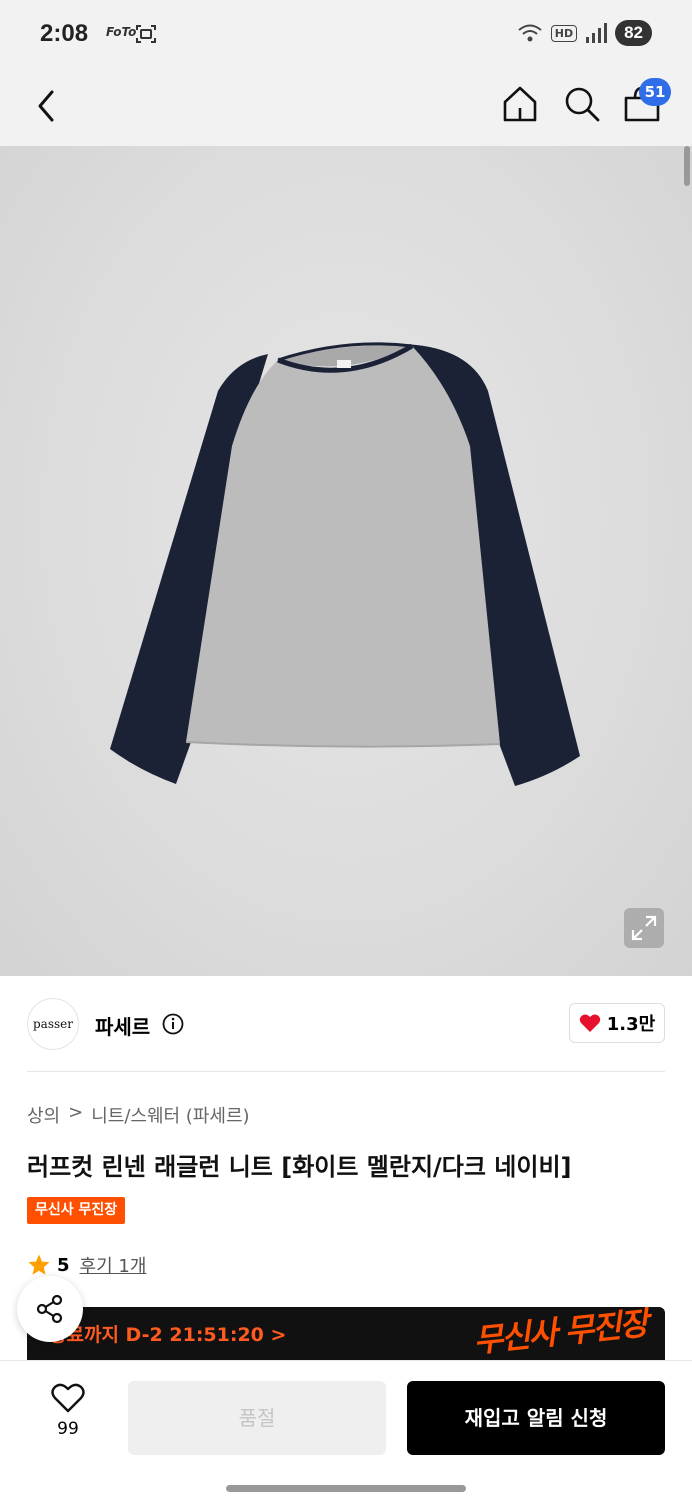 The width and height of the screenshot is (692, 1500). I want to click on event-logo: 무신사 무진장, so click(560, 1333).